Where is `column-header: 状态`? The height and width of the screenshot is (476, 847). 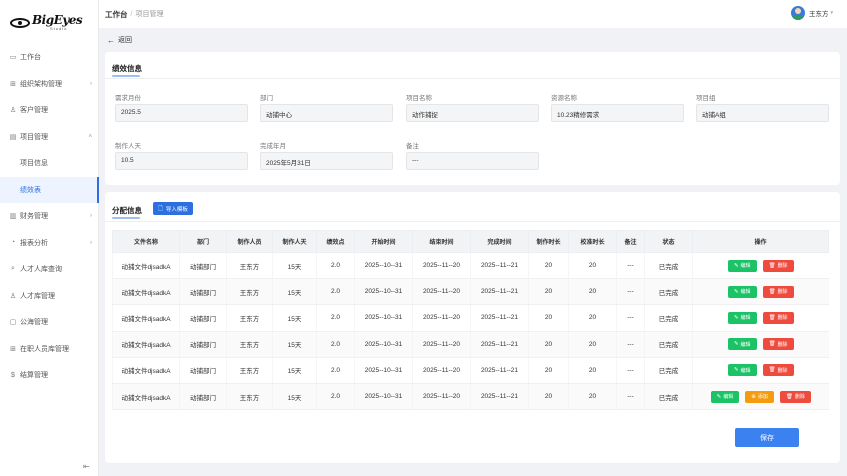
column-header: 状态 is located at coordinates (668, 241).